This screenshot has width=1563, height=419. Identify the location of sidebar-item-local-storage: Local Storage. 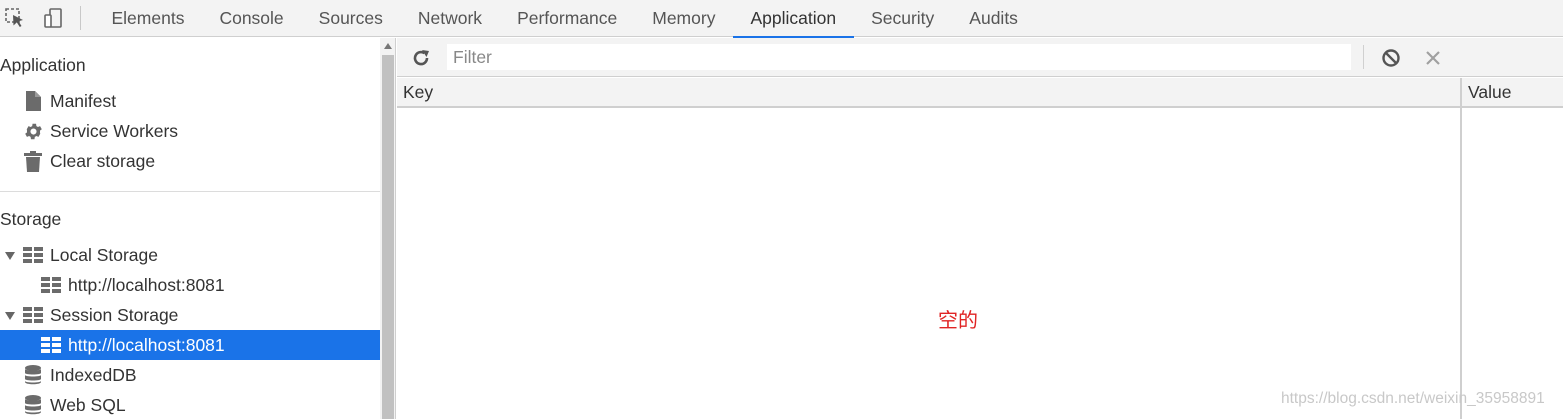
(90, 255).